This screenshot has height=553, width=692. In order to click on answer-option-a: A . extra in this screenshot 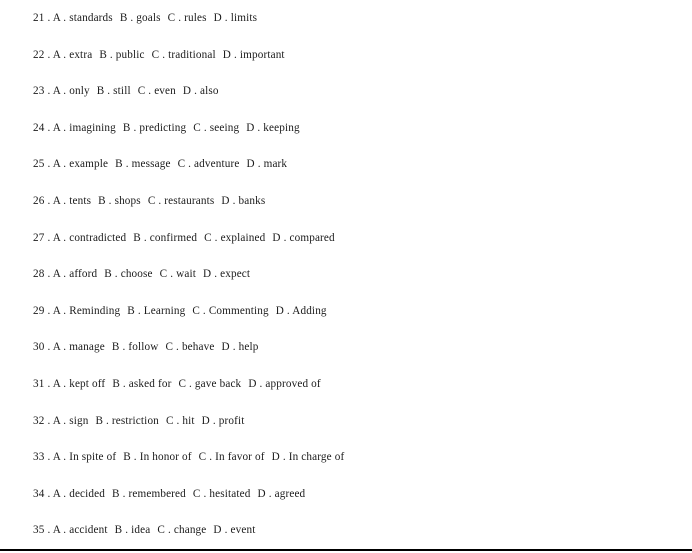, I will do `click(73, 55)`.